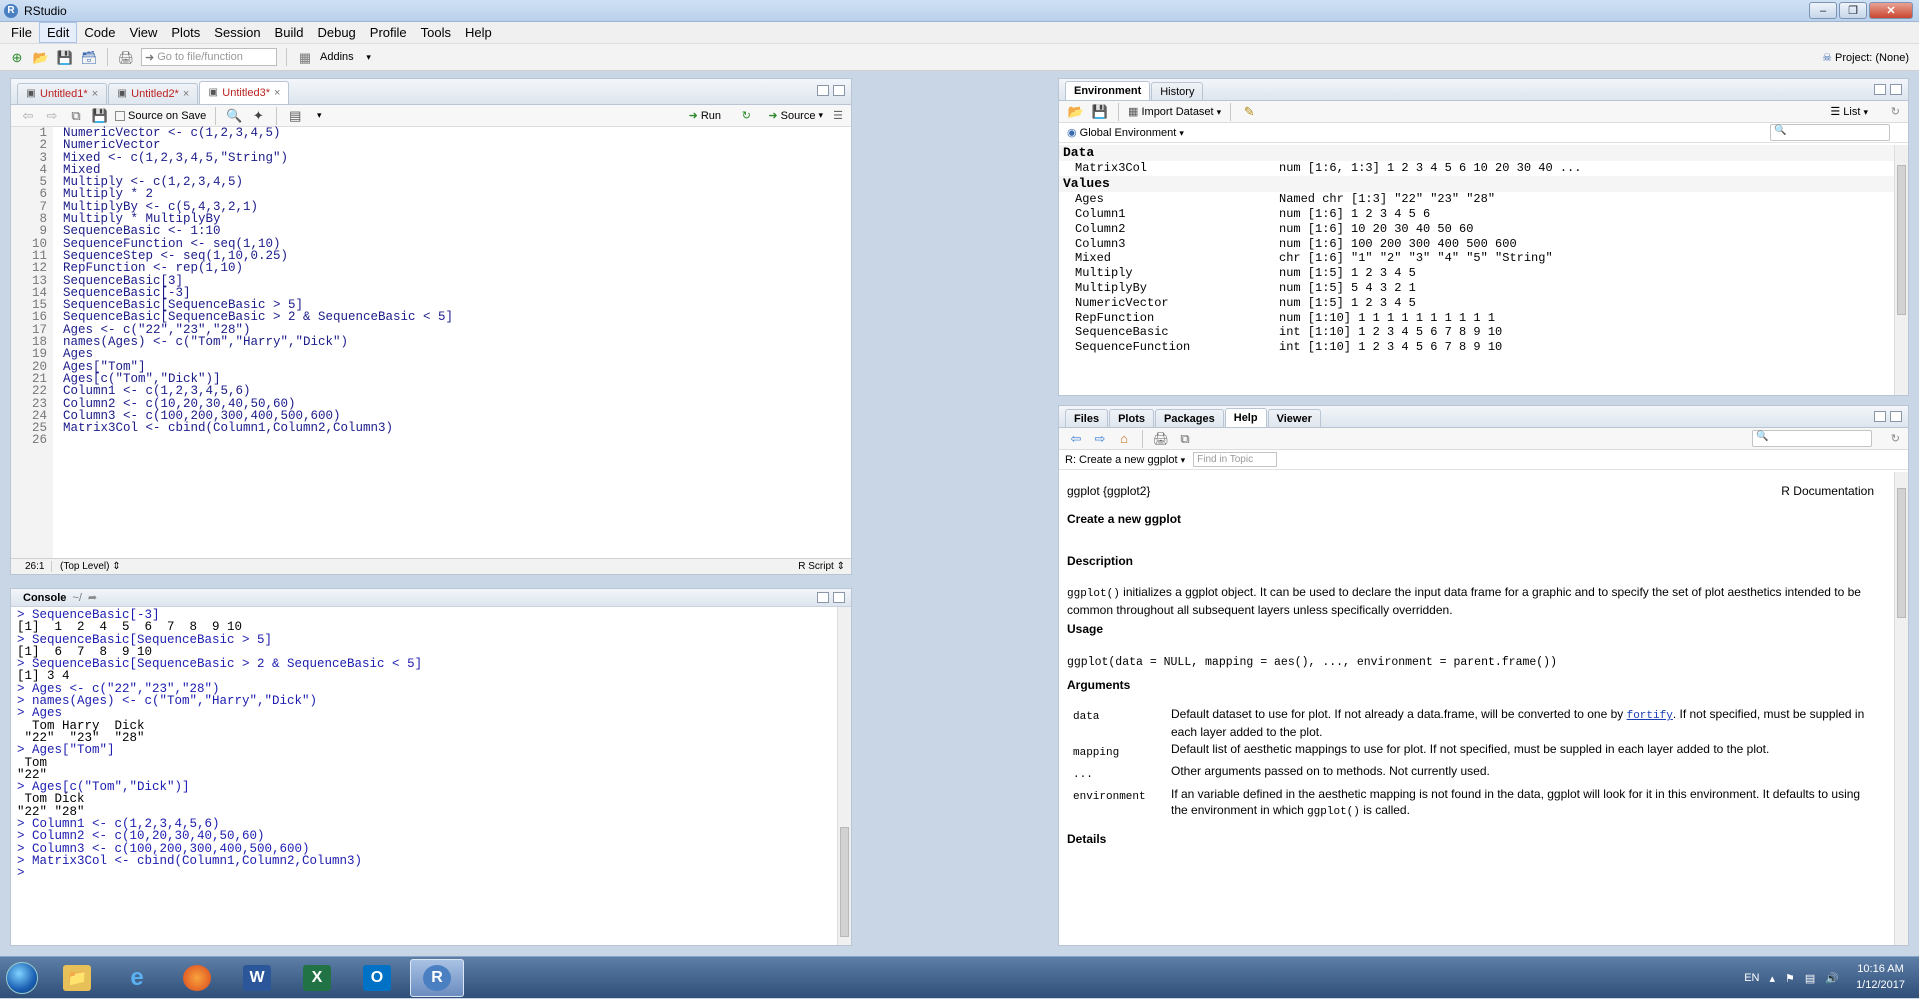  Describe the element at coordinates (437, 977) in the screenshot. I see `taskbar-rstudio: R` at that location.